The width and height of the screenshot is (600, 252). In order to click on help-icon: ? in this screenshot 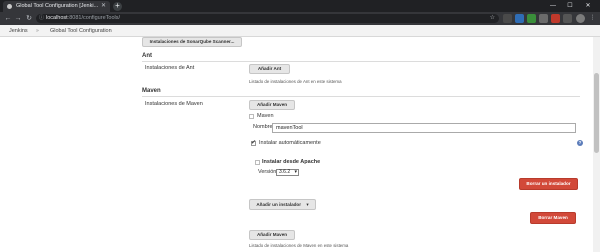, I will do `click(580, 143)`.